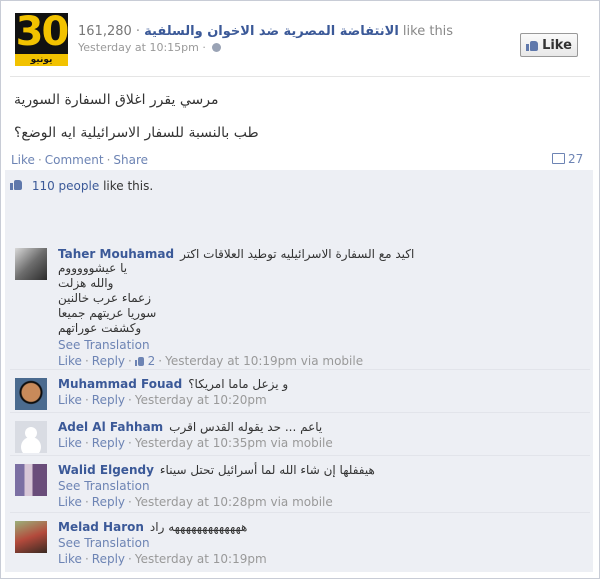 This screenshot has height=579, width=600. What do you see at coordinates (41, 60) in the screenshot?
I see `logo-subtitle: يونيو` at bounding box center [41, 60].